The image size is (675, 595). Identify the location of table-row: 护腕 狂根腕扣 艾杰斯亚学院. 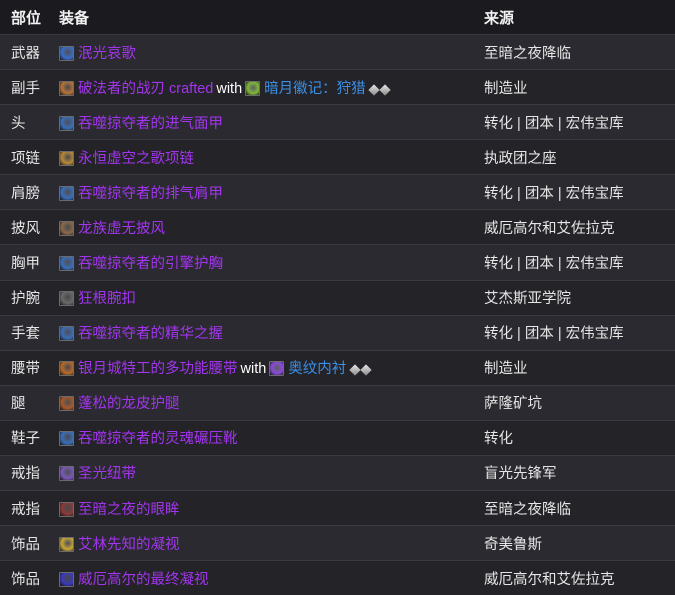
(337, 298).